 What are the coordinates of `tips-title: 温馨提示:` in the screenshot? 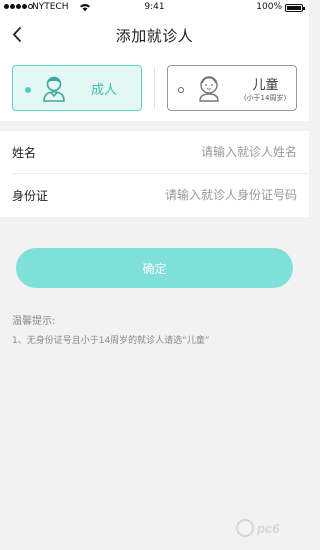 It's located at (34, 321).